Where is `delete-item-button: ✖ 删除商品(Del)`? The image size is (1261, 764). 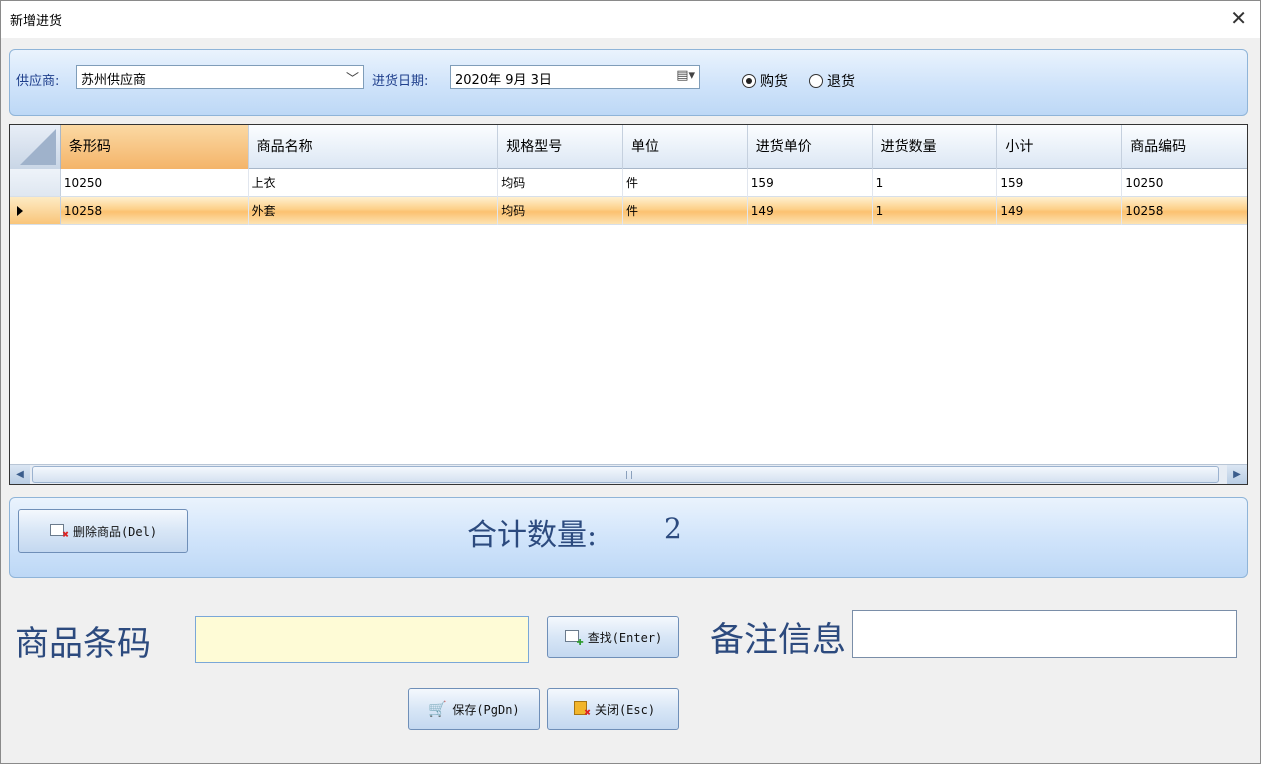 delete-item-button: ✖ 删除商品(Del) is located at coordinates (103, 531).